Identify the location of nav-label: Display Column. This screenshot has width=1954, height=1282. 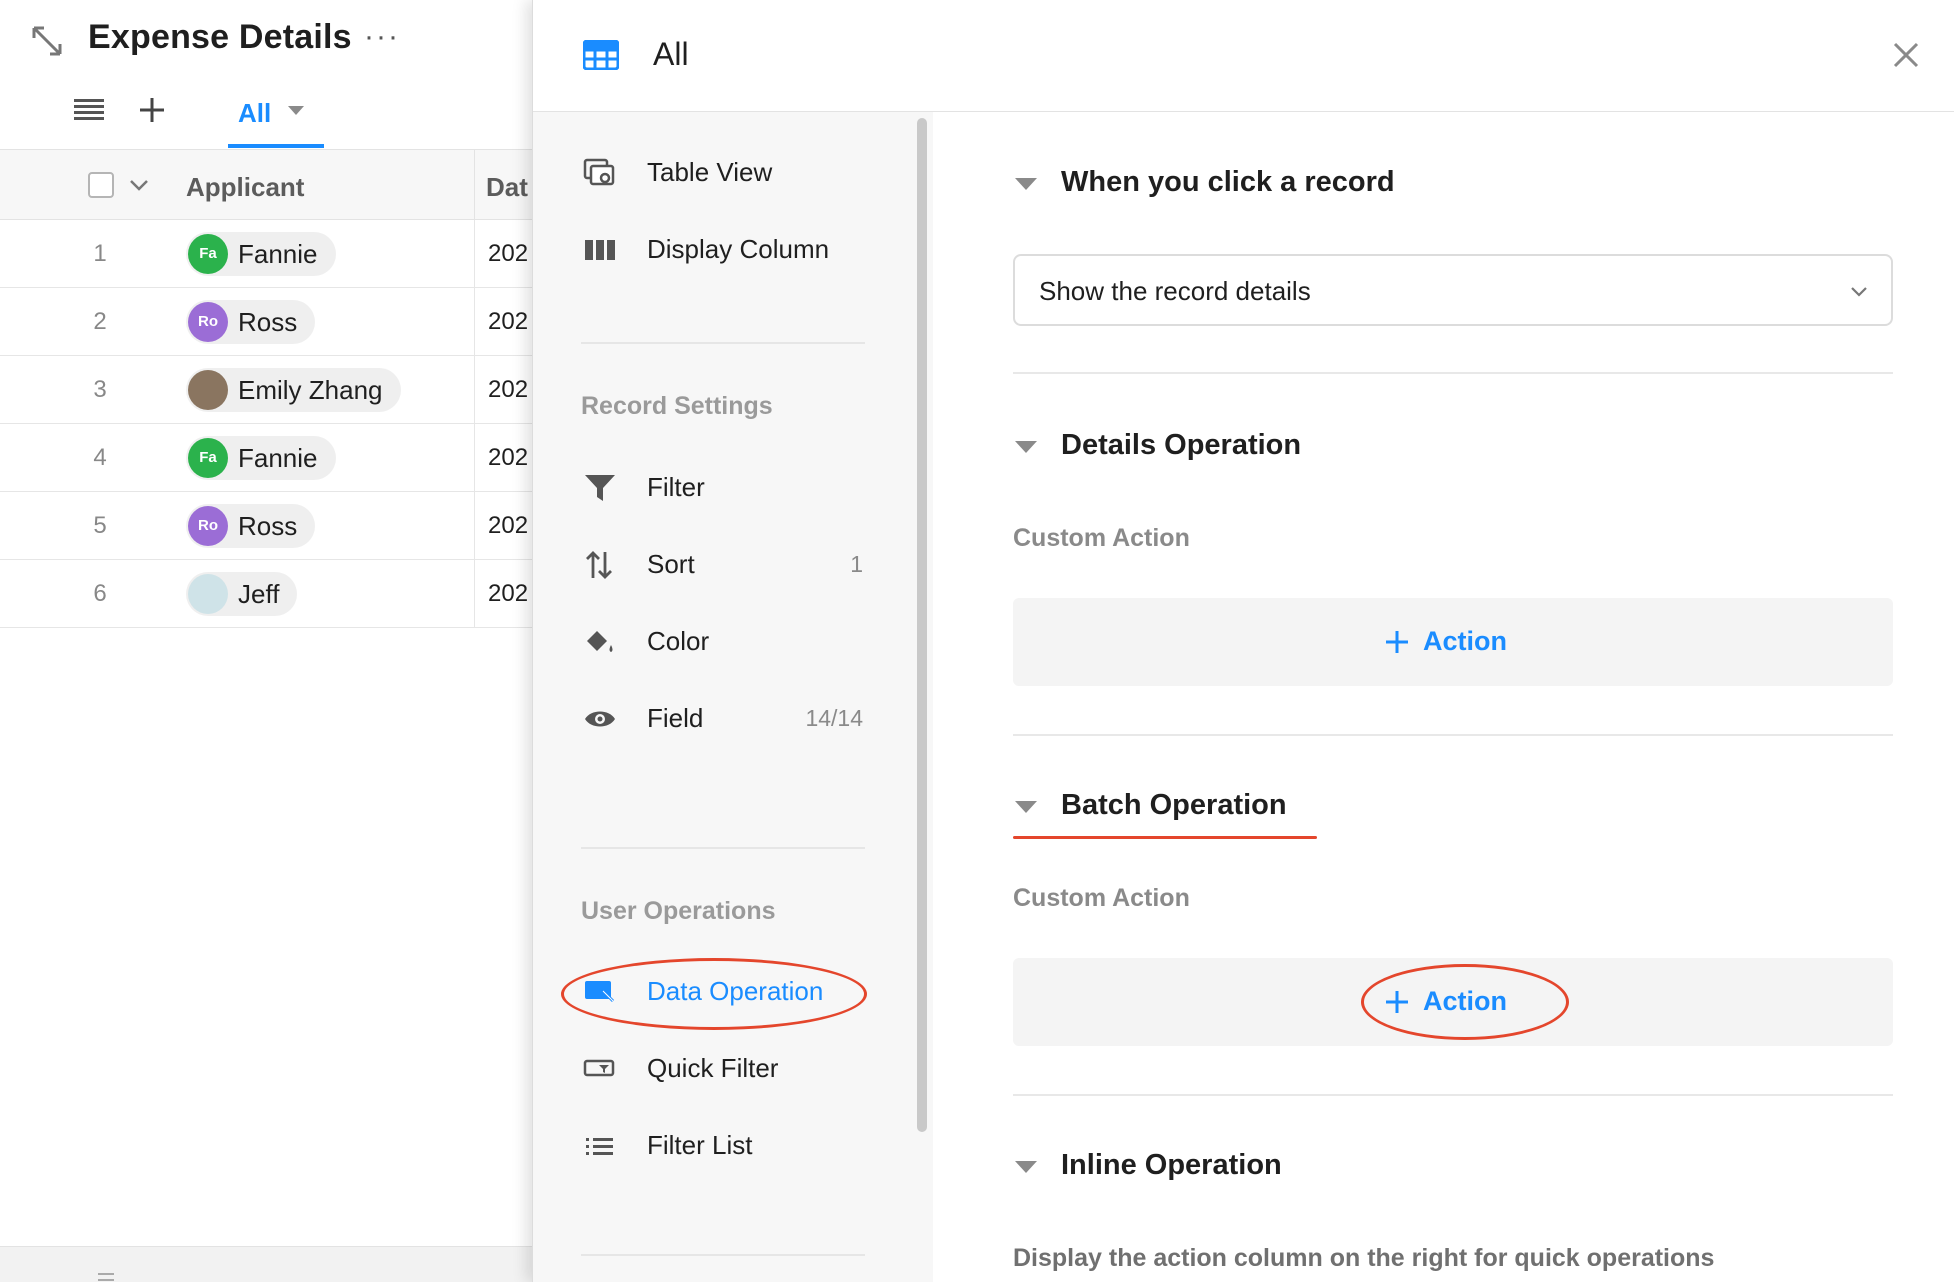
(738, 249).